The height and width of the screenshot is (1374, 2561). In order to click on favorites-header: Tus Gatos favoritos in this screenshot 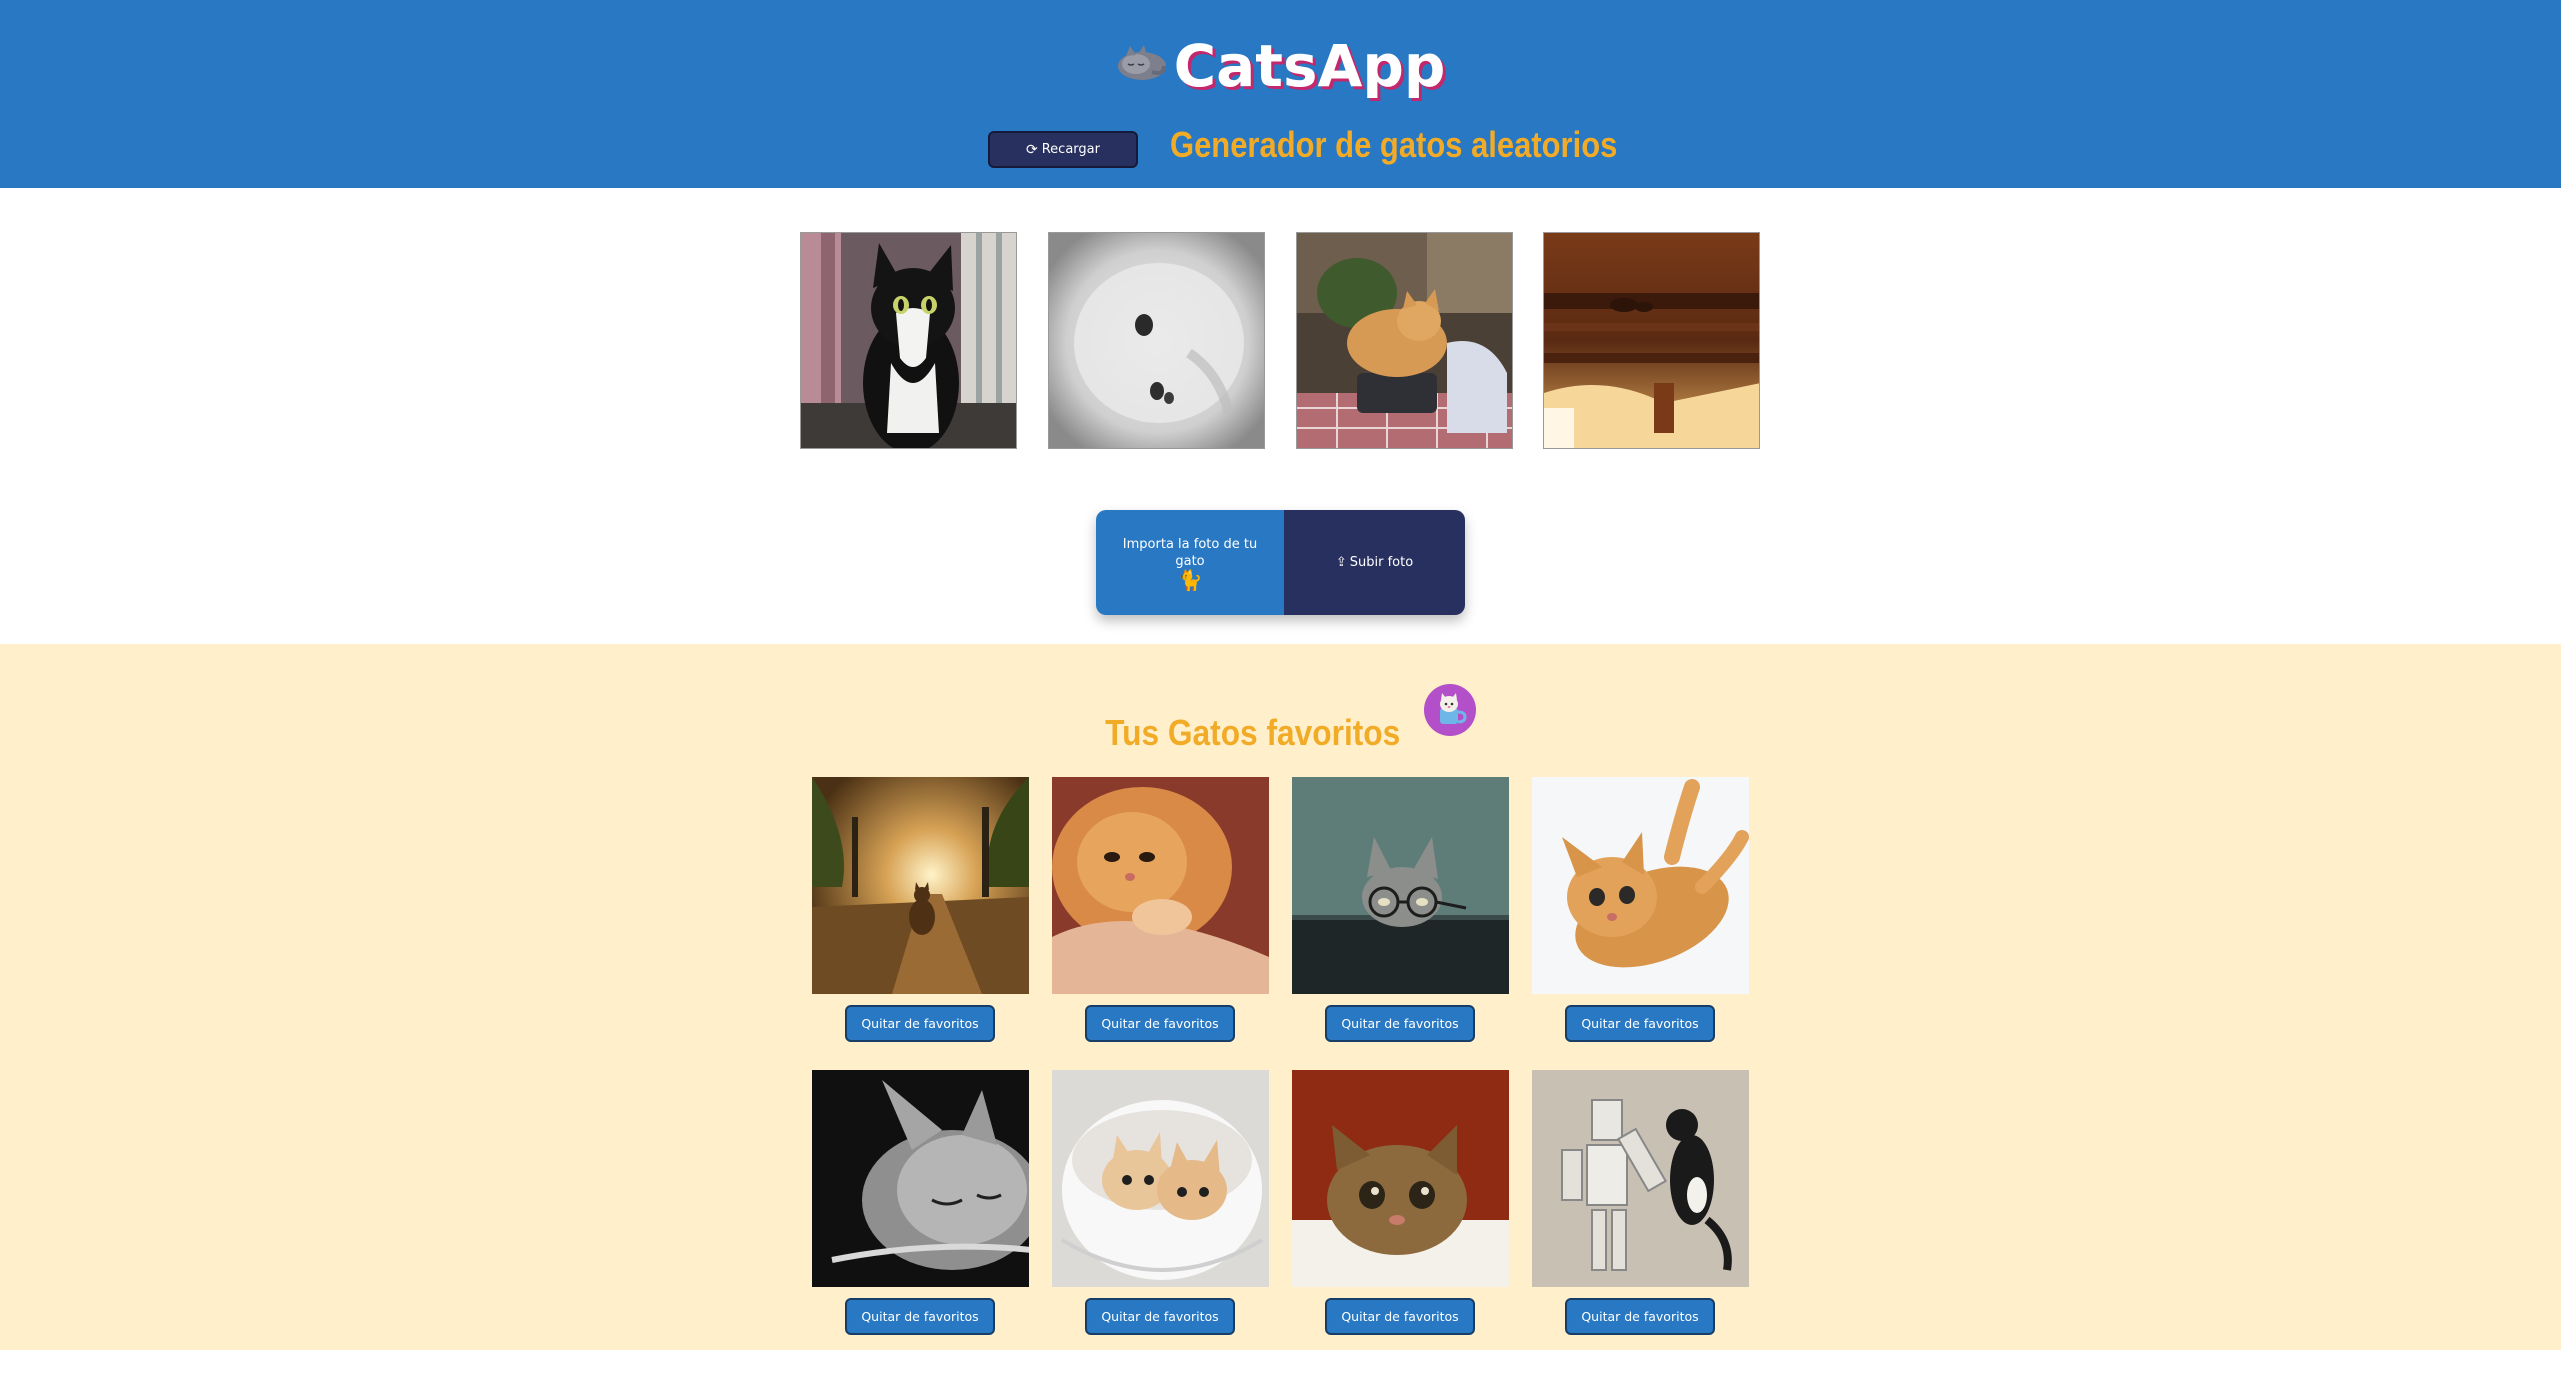, I will do `click(1280, 710)`.